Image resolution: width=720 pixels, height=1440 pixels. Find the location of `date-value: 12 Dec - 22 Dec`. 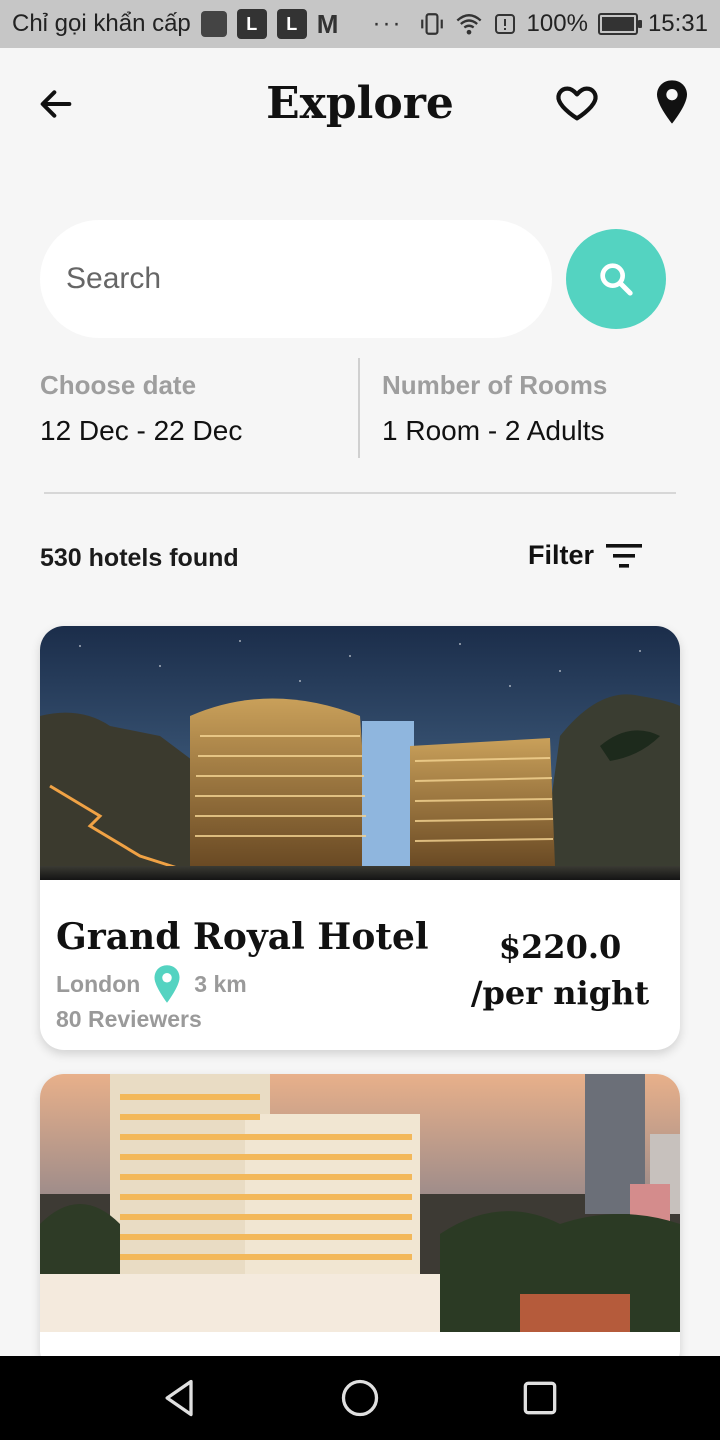

date-value: 12 Dec - 22 Dec is located at coordinates (141, 430).